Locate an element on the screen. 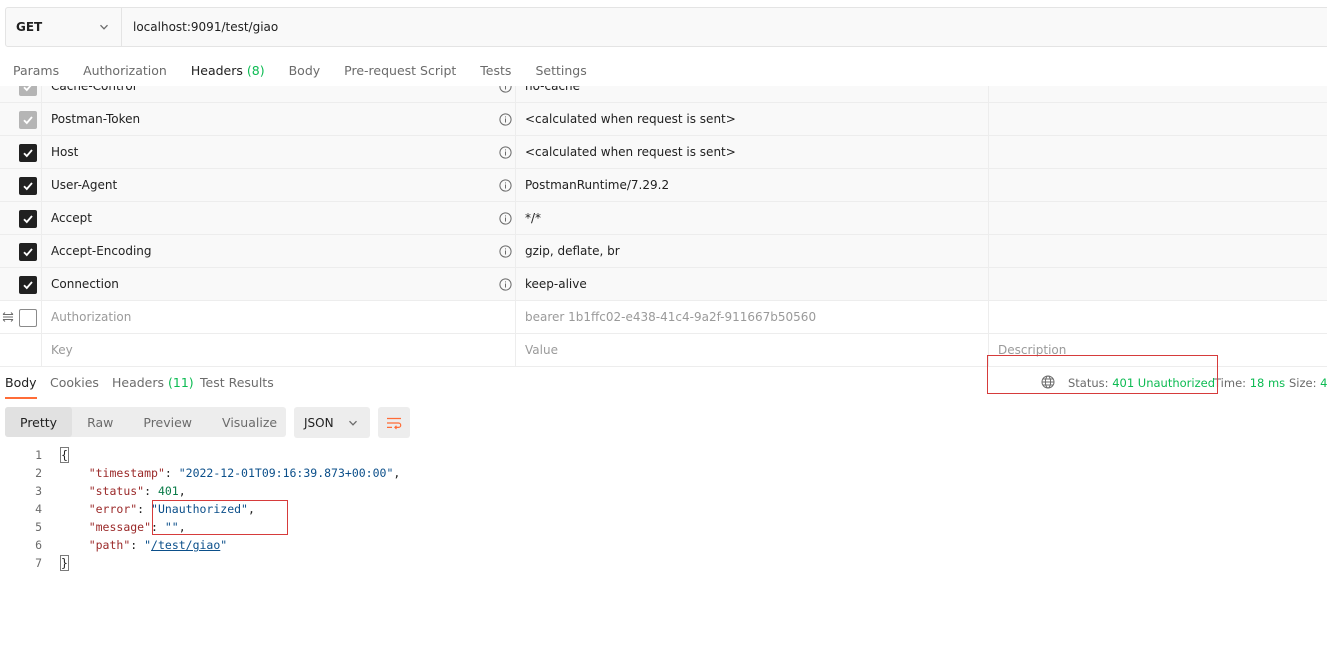 This screenshot has height=657, width=1327. header-key: User-Agent is located at coordinates (84, 185).